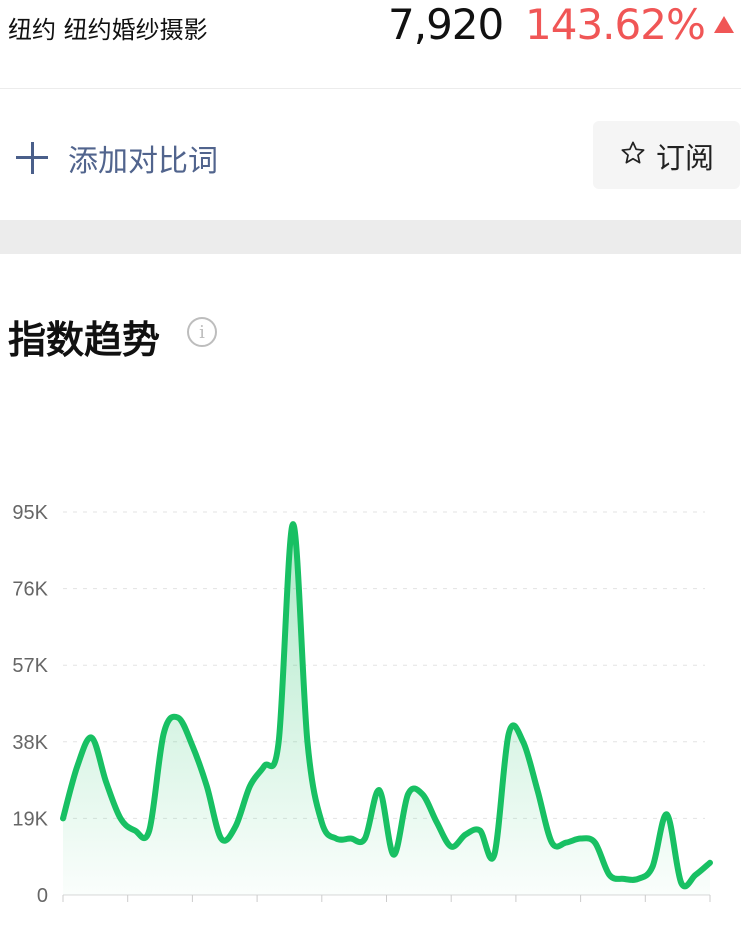 The image size is (741, 935). I want to click on star-icon, so click(633, 152).